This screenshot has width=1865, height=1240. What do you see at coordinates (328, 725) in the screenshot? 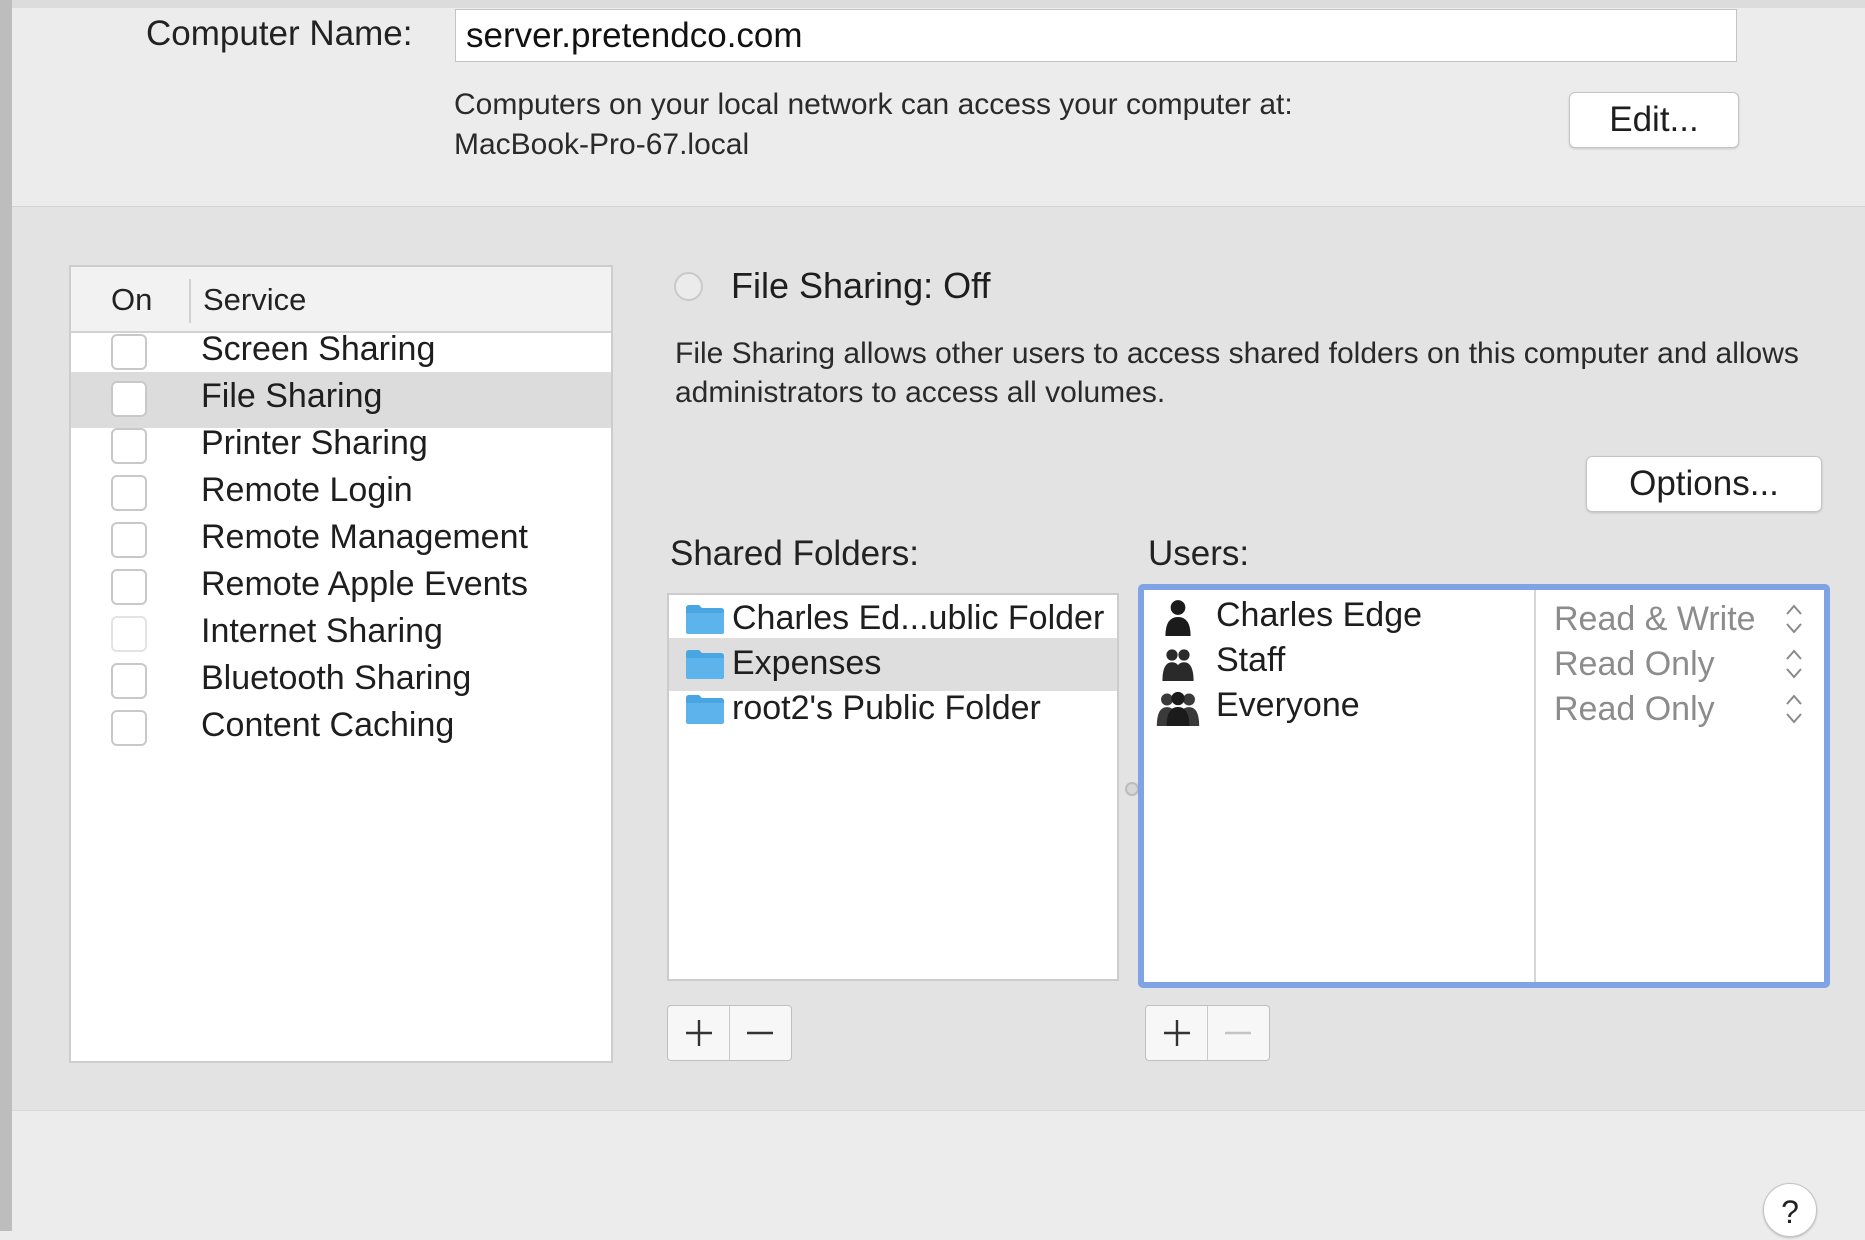
I see `service-label: Content Caching` at bounding box center [328, 725].